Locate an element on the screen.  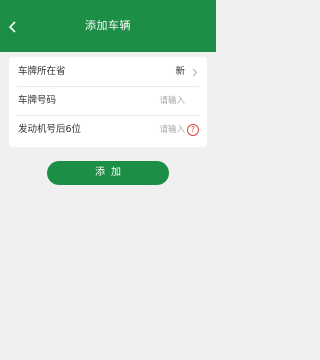
province-label: 车牌所在省 is located at coordinates (42, 71).